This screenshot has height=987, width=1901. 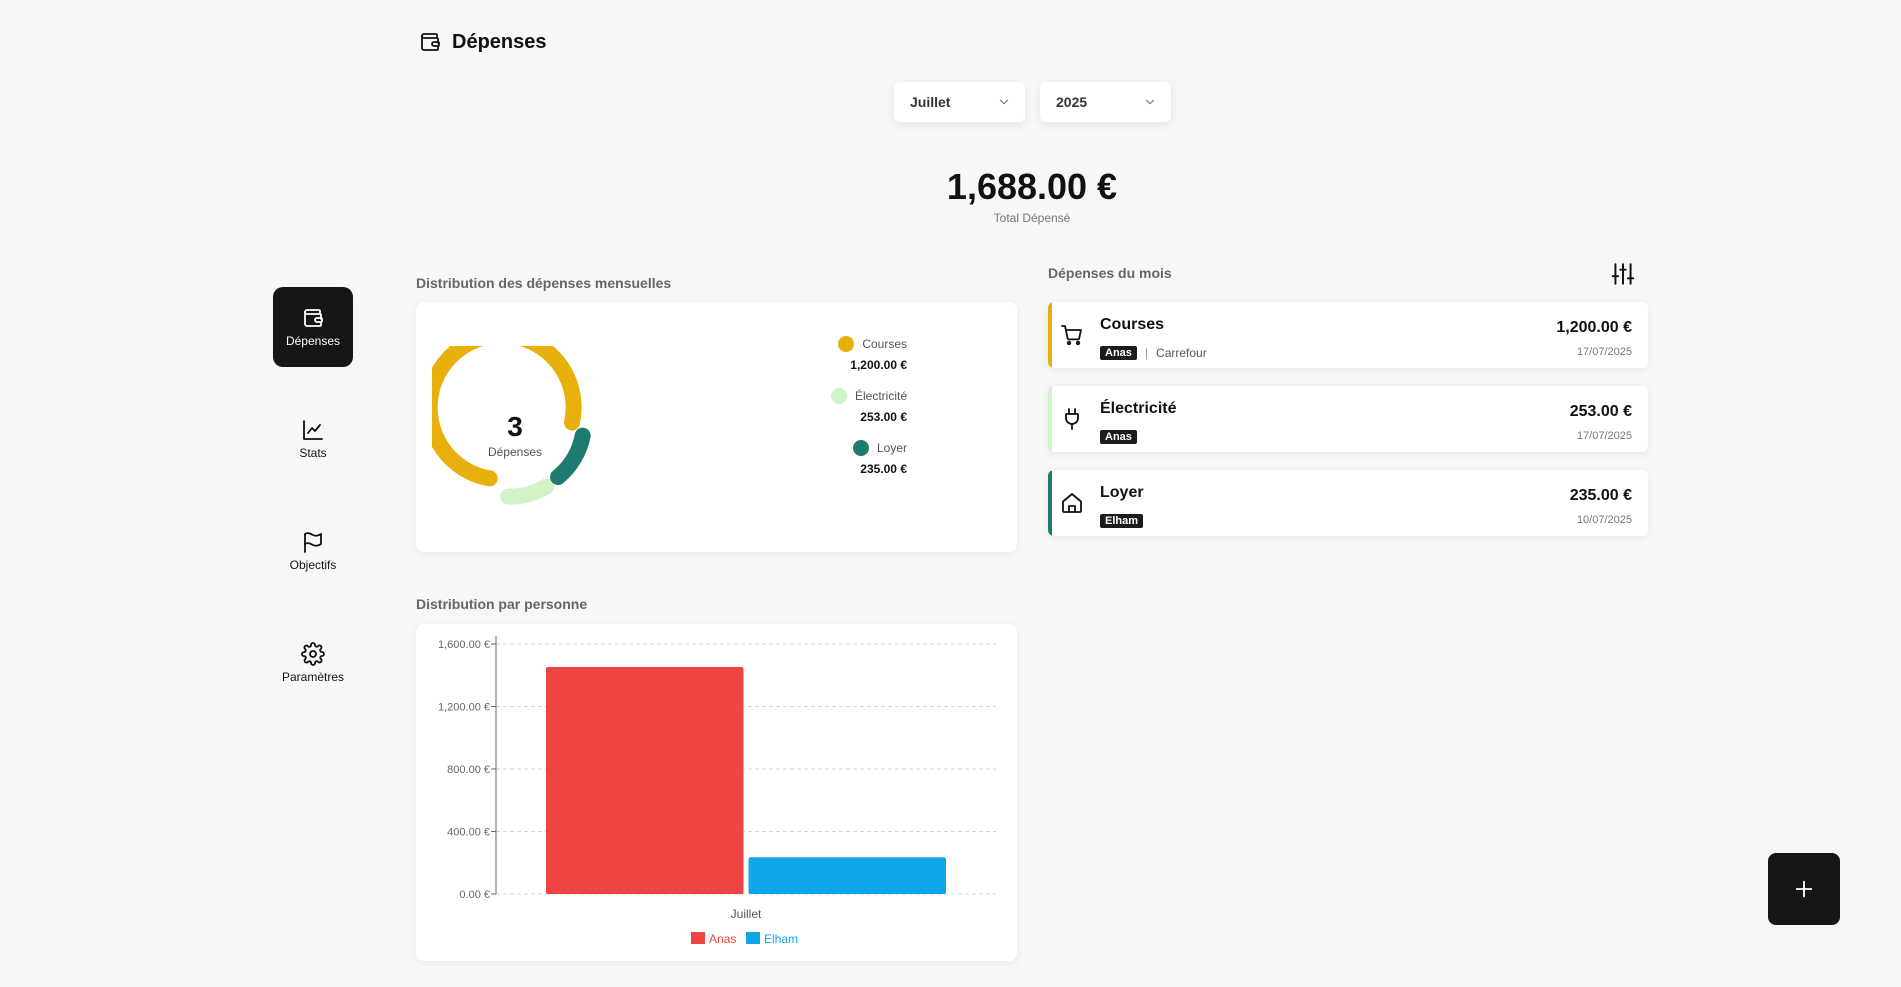 What do you see at coordinates (468, 770) in the screenshot?
I see `y-tick-label: 800.00 €` at bounding box center [468, 770].